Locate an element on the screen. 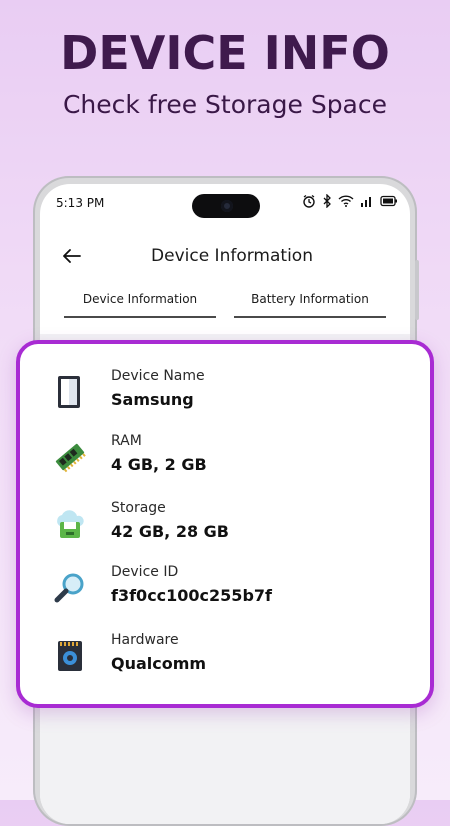 The width and height of the screenshot is (450, 826). info-row-storage: Storage 42 GB, 28 GB is located at coordinates (225, 530).